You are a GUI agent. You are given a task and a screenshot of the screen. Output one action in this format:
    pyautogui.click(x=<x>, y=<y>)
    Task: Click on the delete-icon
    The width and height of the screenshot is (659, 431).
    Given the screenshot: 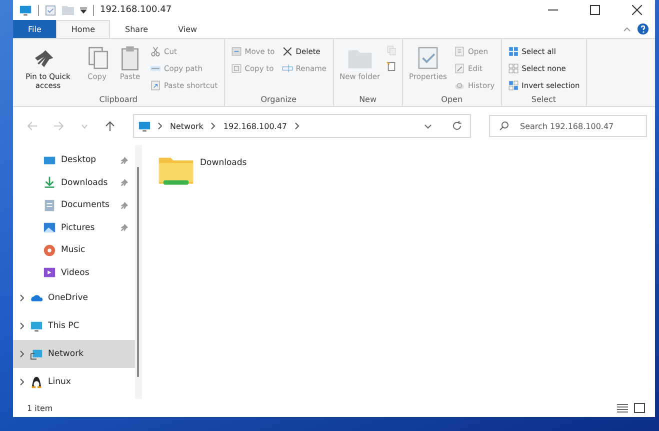 What is the action you would take?
    pyautogui.click(x=287, y=51)
    